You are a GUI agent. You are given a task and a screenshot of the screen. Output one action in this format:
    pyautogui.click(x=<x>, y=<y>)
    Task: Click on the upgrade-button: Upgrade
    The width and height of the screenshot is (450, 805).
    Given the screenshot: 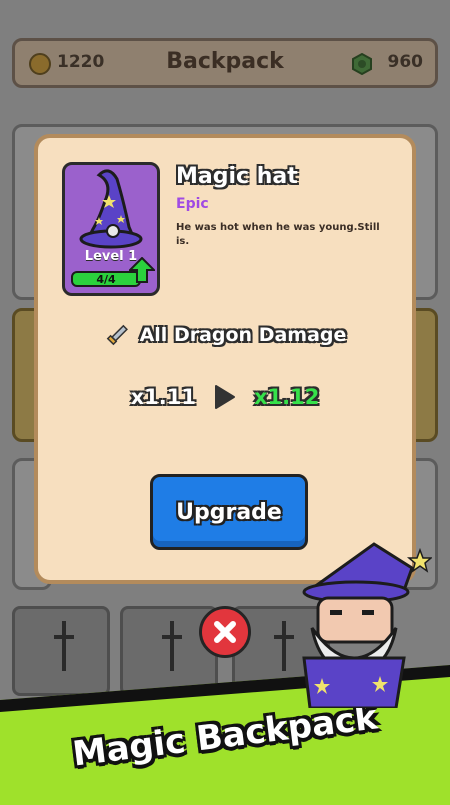 What is the action you would take?
    pyautogui.click(x=229, y=512)
    